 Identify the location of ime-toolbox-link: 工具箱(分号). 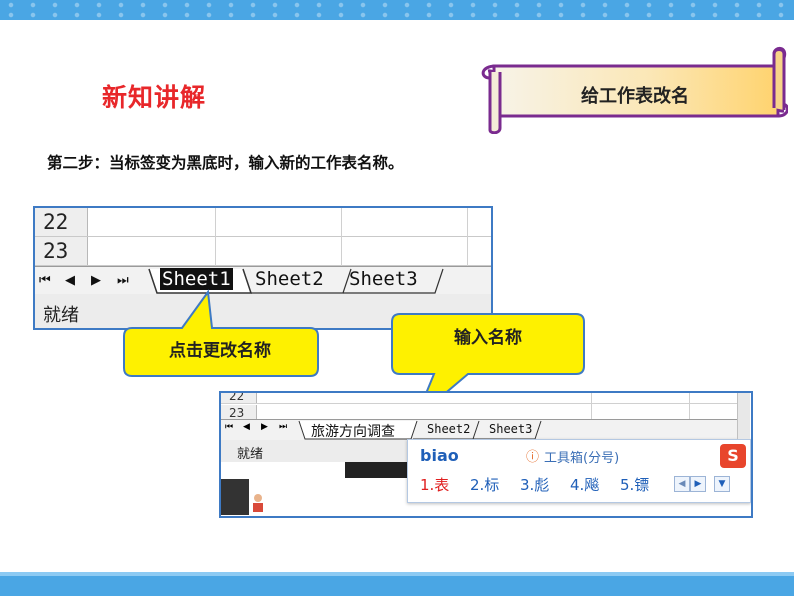
(581, 456).